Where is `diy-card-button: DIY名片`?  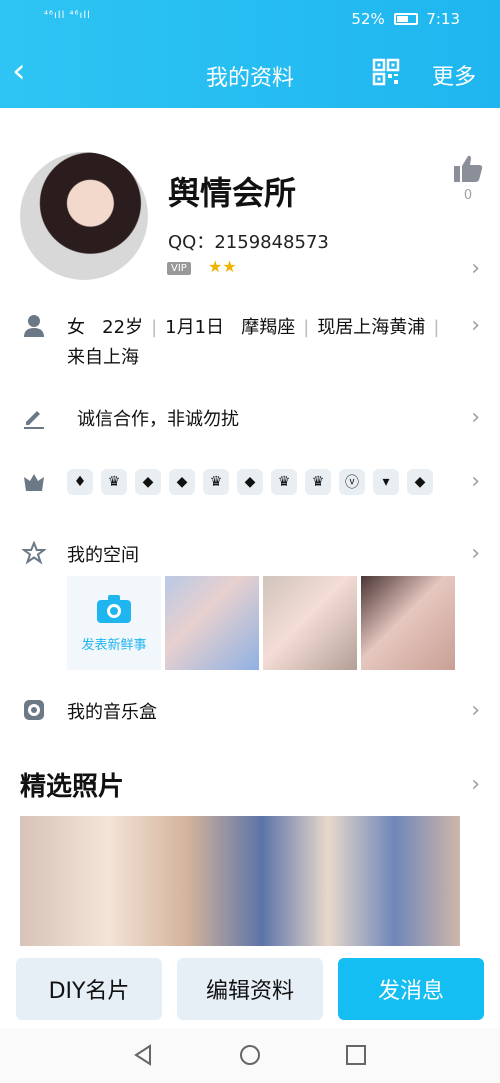
diy-card-button: DIY名片 is located at coordinates (89, 989).